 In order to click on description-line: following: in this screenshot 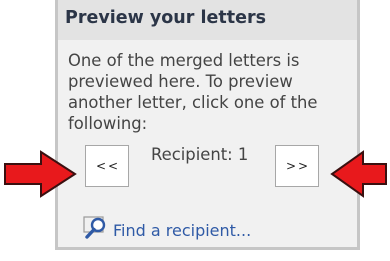, I will do `click(108, 123)`.